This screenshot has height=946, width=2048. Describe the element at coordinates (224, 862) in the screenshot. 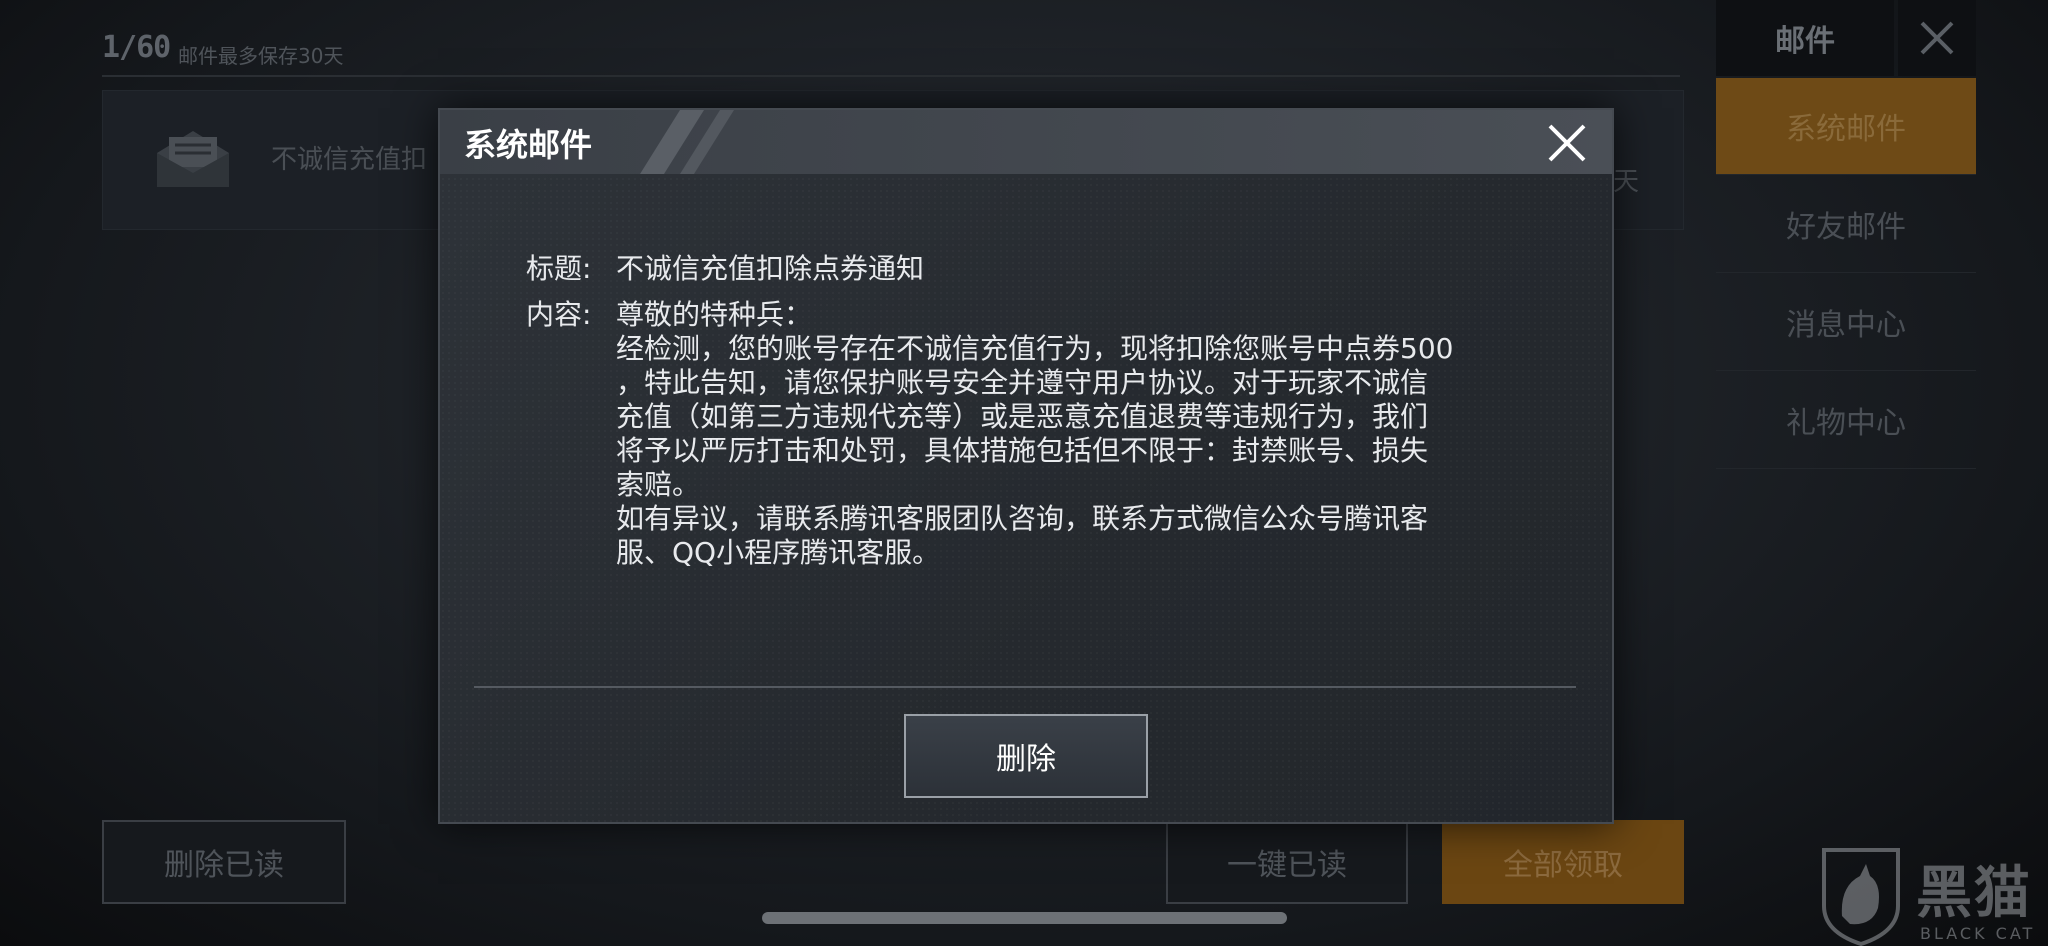

I see `delete-read-button: 删除已读` at that location.